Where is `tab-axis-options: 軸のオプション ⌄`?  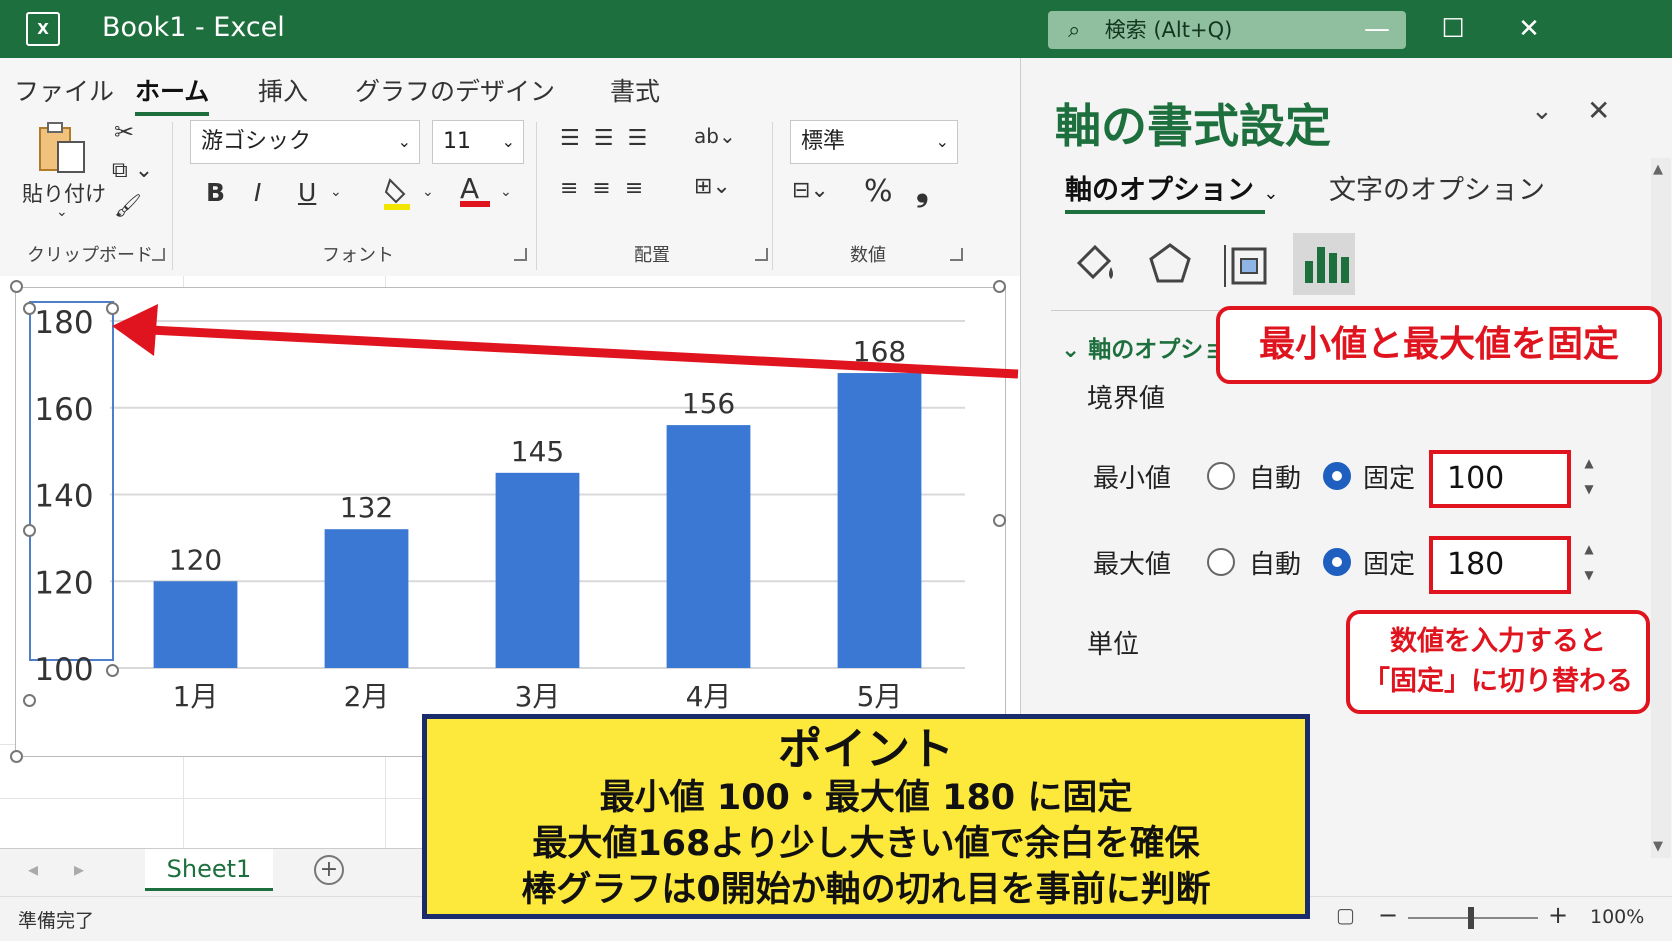
tab-axis-options: 軸のオプション ⌄ is located at coordinates (1172, 187).